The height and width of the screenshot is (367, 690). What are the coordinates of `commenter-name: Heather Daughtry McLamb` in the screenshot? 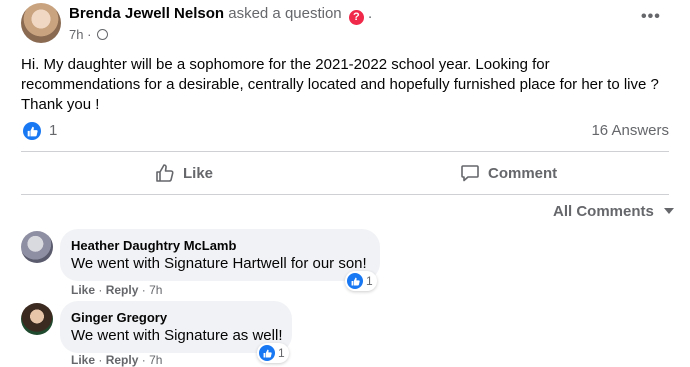 It's located at (153, 245).